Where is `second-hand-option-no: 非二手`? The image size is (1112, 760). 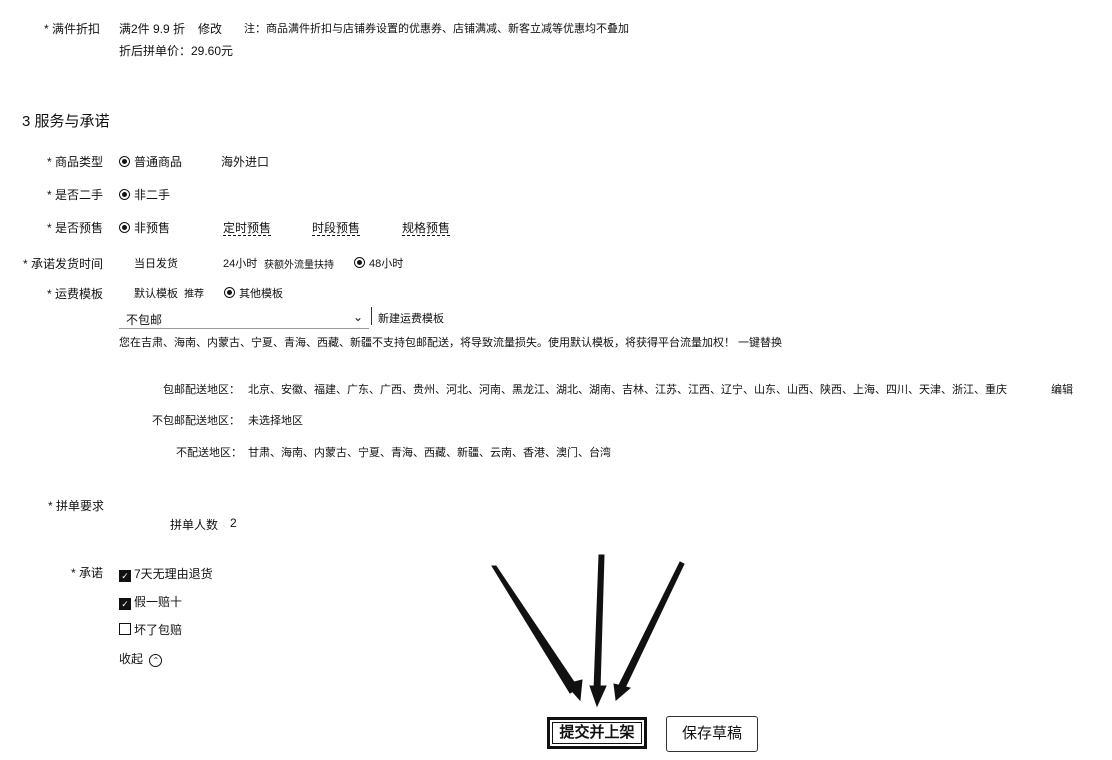
second-hand-option-no: 非二手 is located at coordinates (144, 194).